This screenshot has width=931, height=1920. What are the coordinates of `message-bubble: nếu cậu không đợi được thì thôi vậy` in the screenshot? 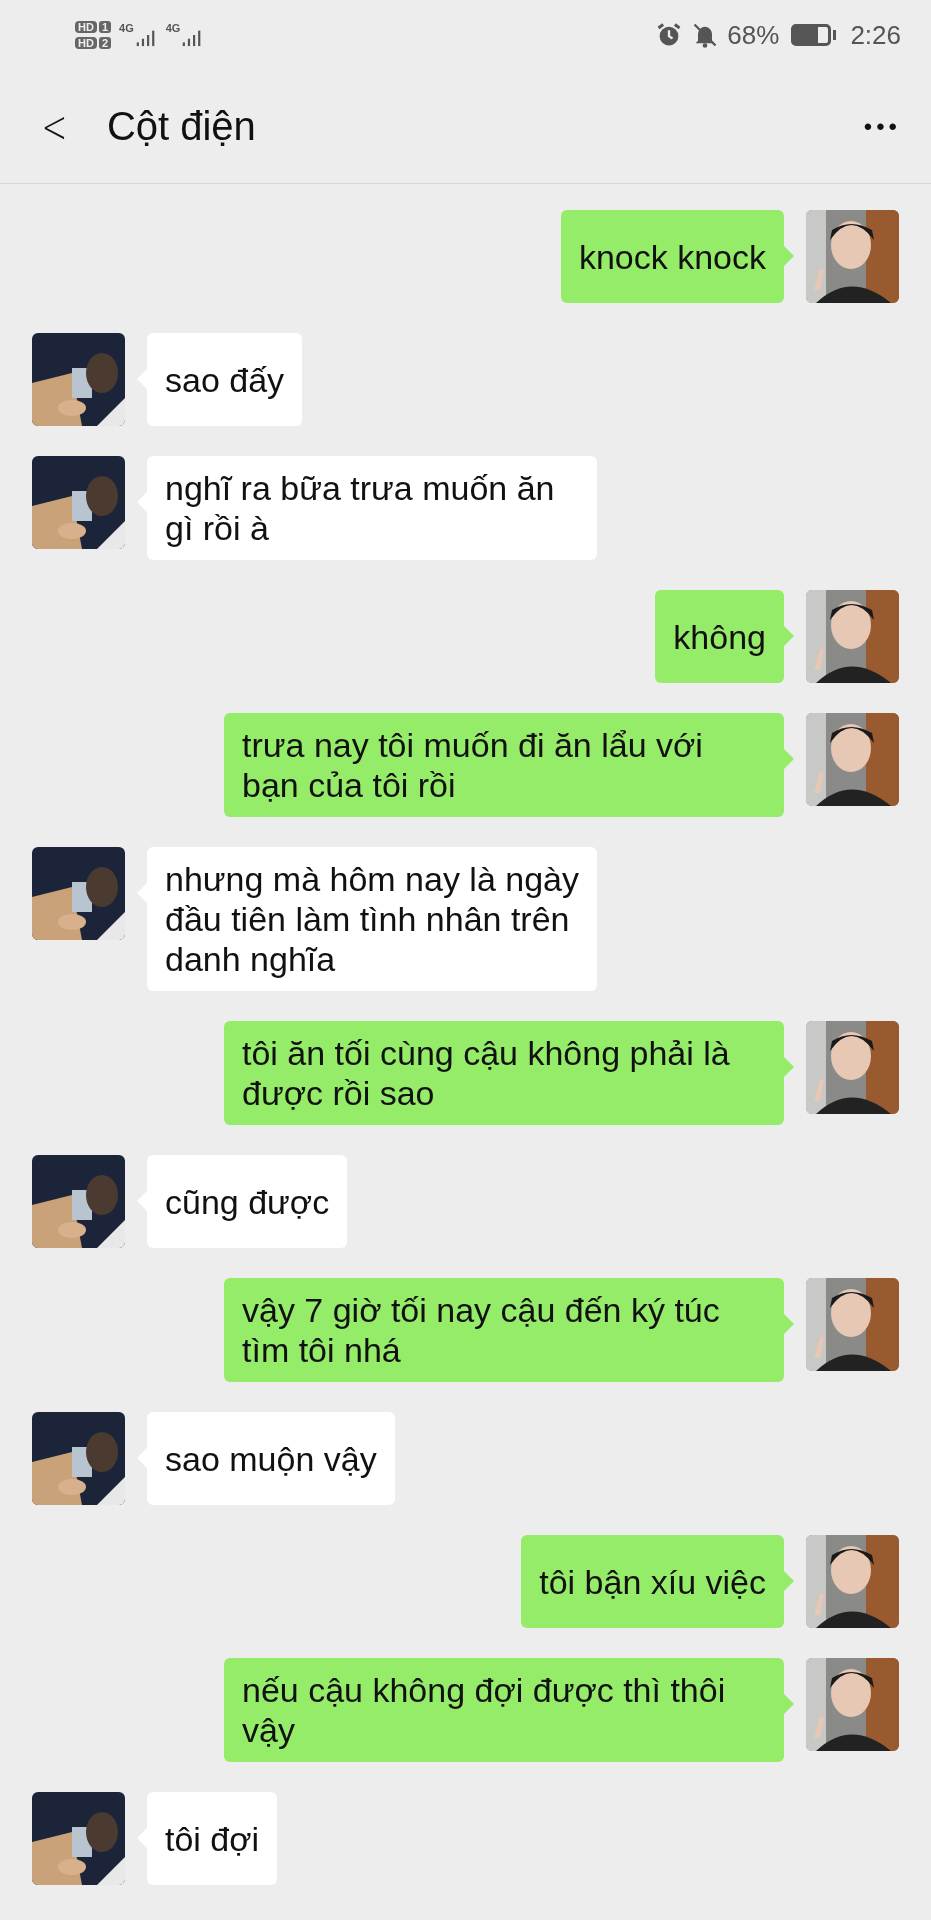 It's located at (504, 1710).